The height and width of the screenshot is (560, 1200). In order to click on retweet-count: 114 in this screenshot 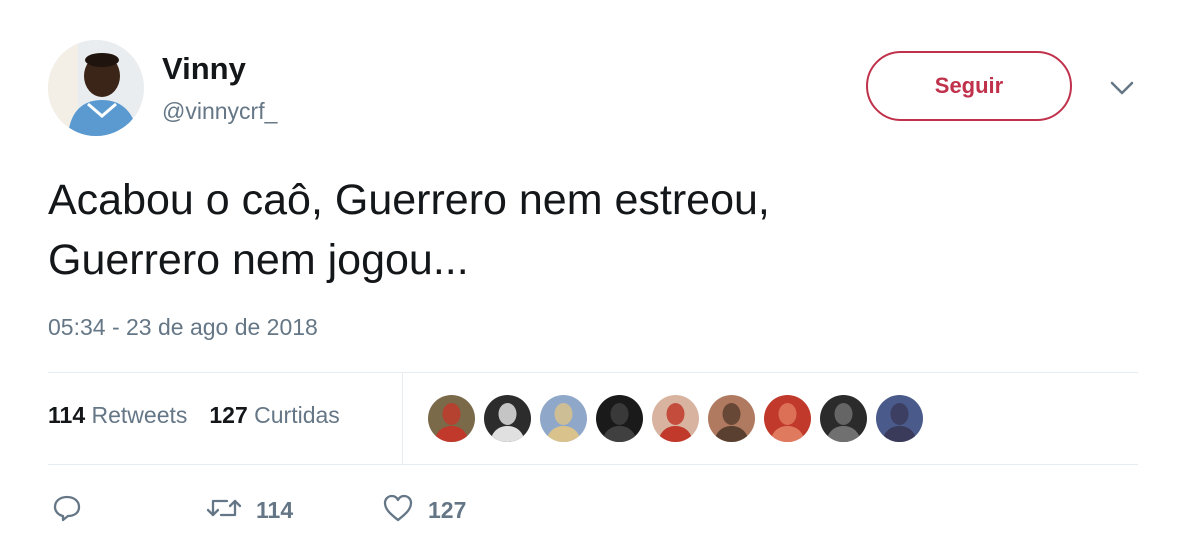, I will do `click(275, 510)`.